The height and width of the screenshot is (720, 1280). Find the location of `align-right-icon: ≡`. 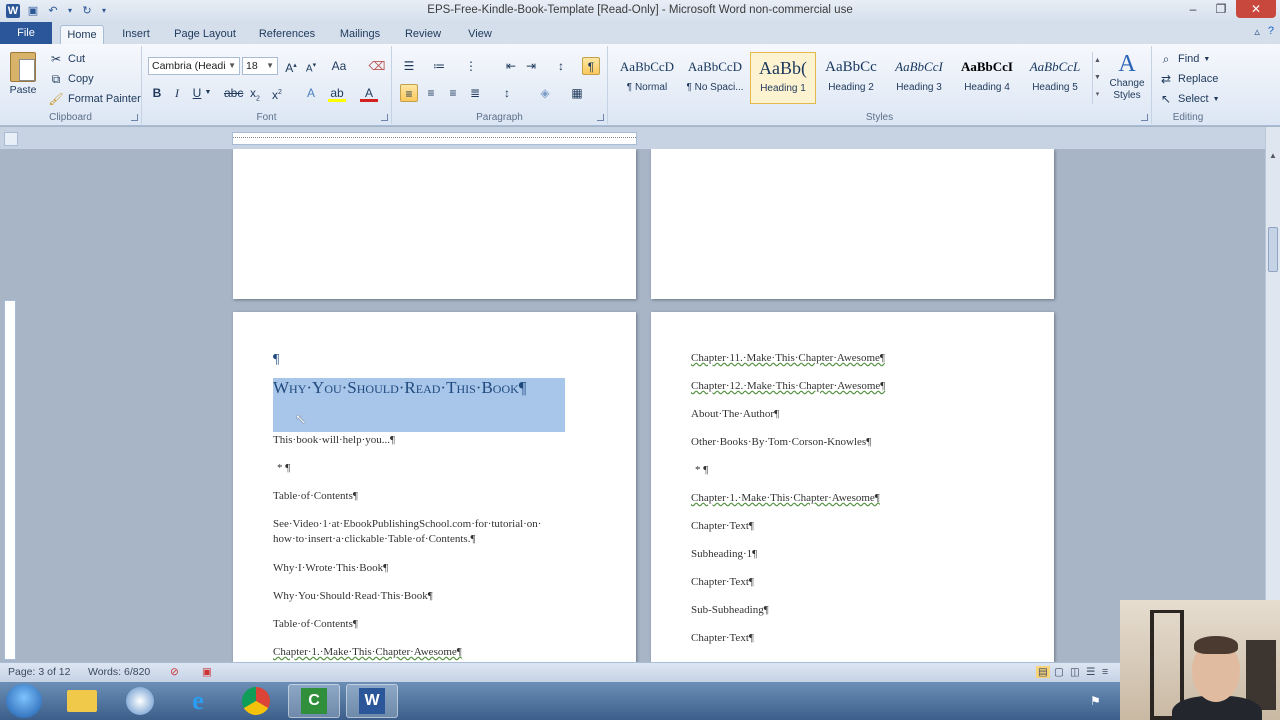

align-right-icon: ≡ is located at coordinates (453, 93).